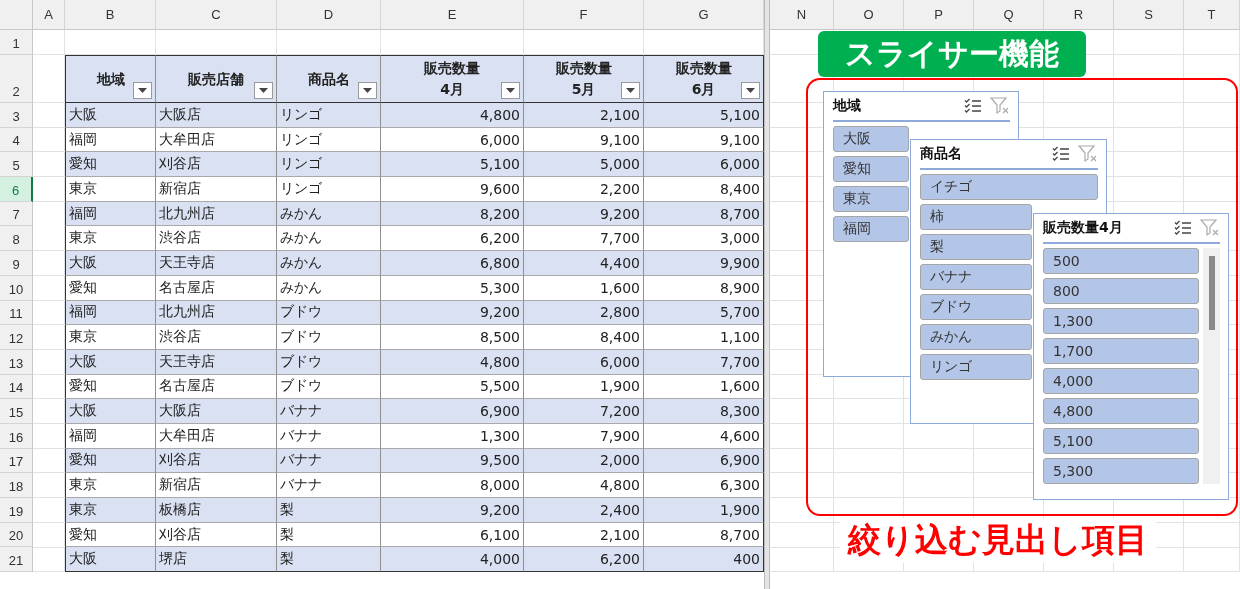 The image size is (1240, 589). Describe the element at coordinates (110, 15) in the screenshot. I see `column-header: B` at that location.